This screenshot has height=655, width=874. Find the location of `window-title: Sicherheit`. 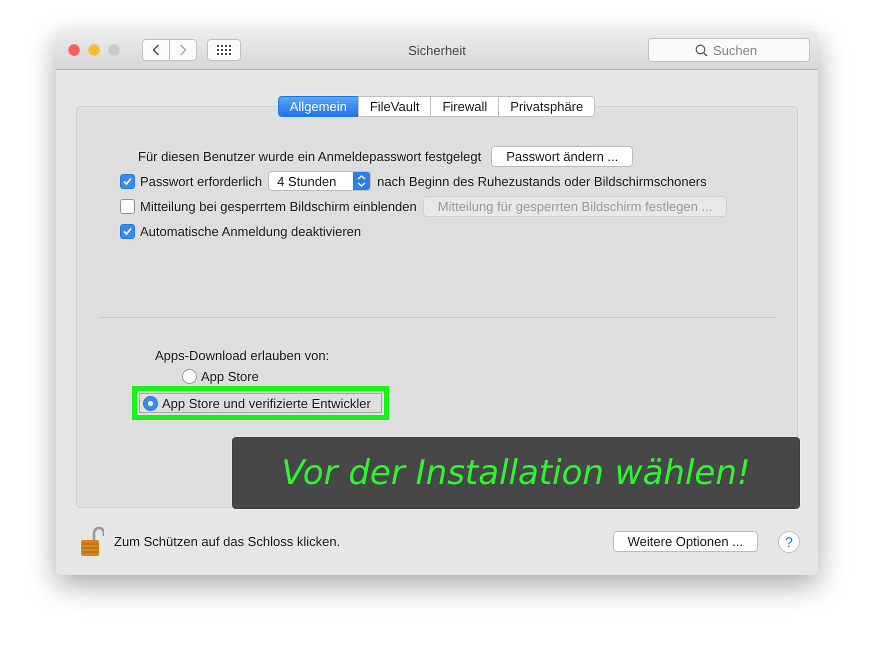

window-title: Sicherheit is located at coordinates (437, 50).